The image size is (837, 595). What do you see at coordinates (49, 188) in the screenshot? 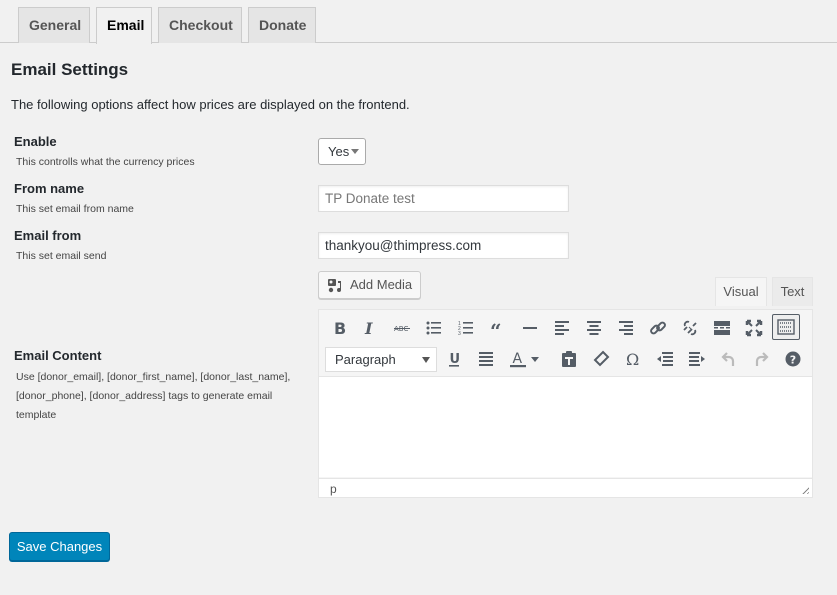
I see `from-name-label: From name` at bounding box center [49, 188].